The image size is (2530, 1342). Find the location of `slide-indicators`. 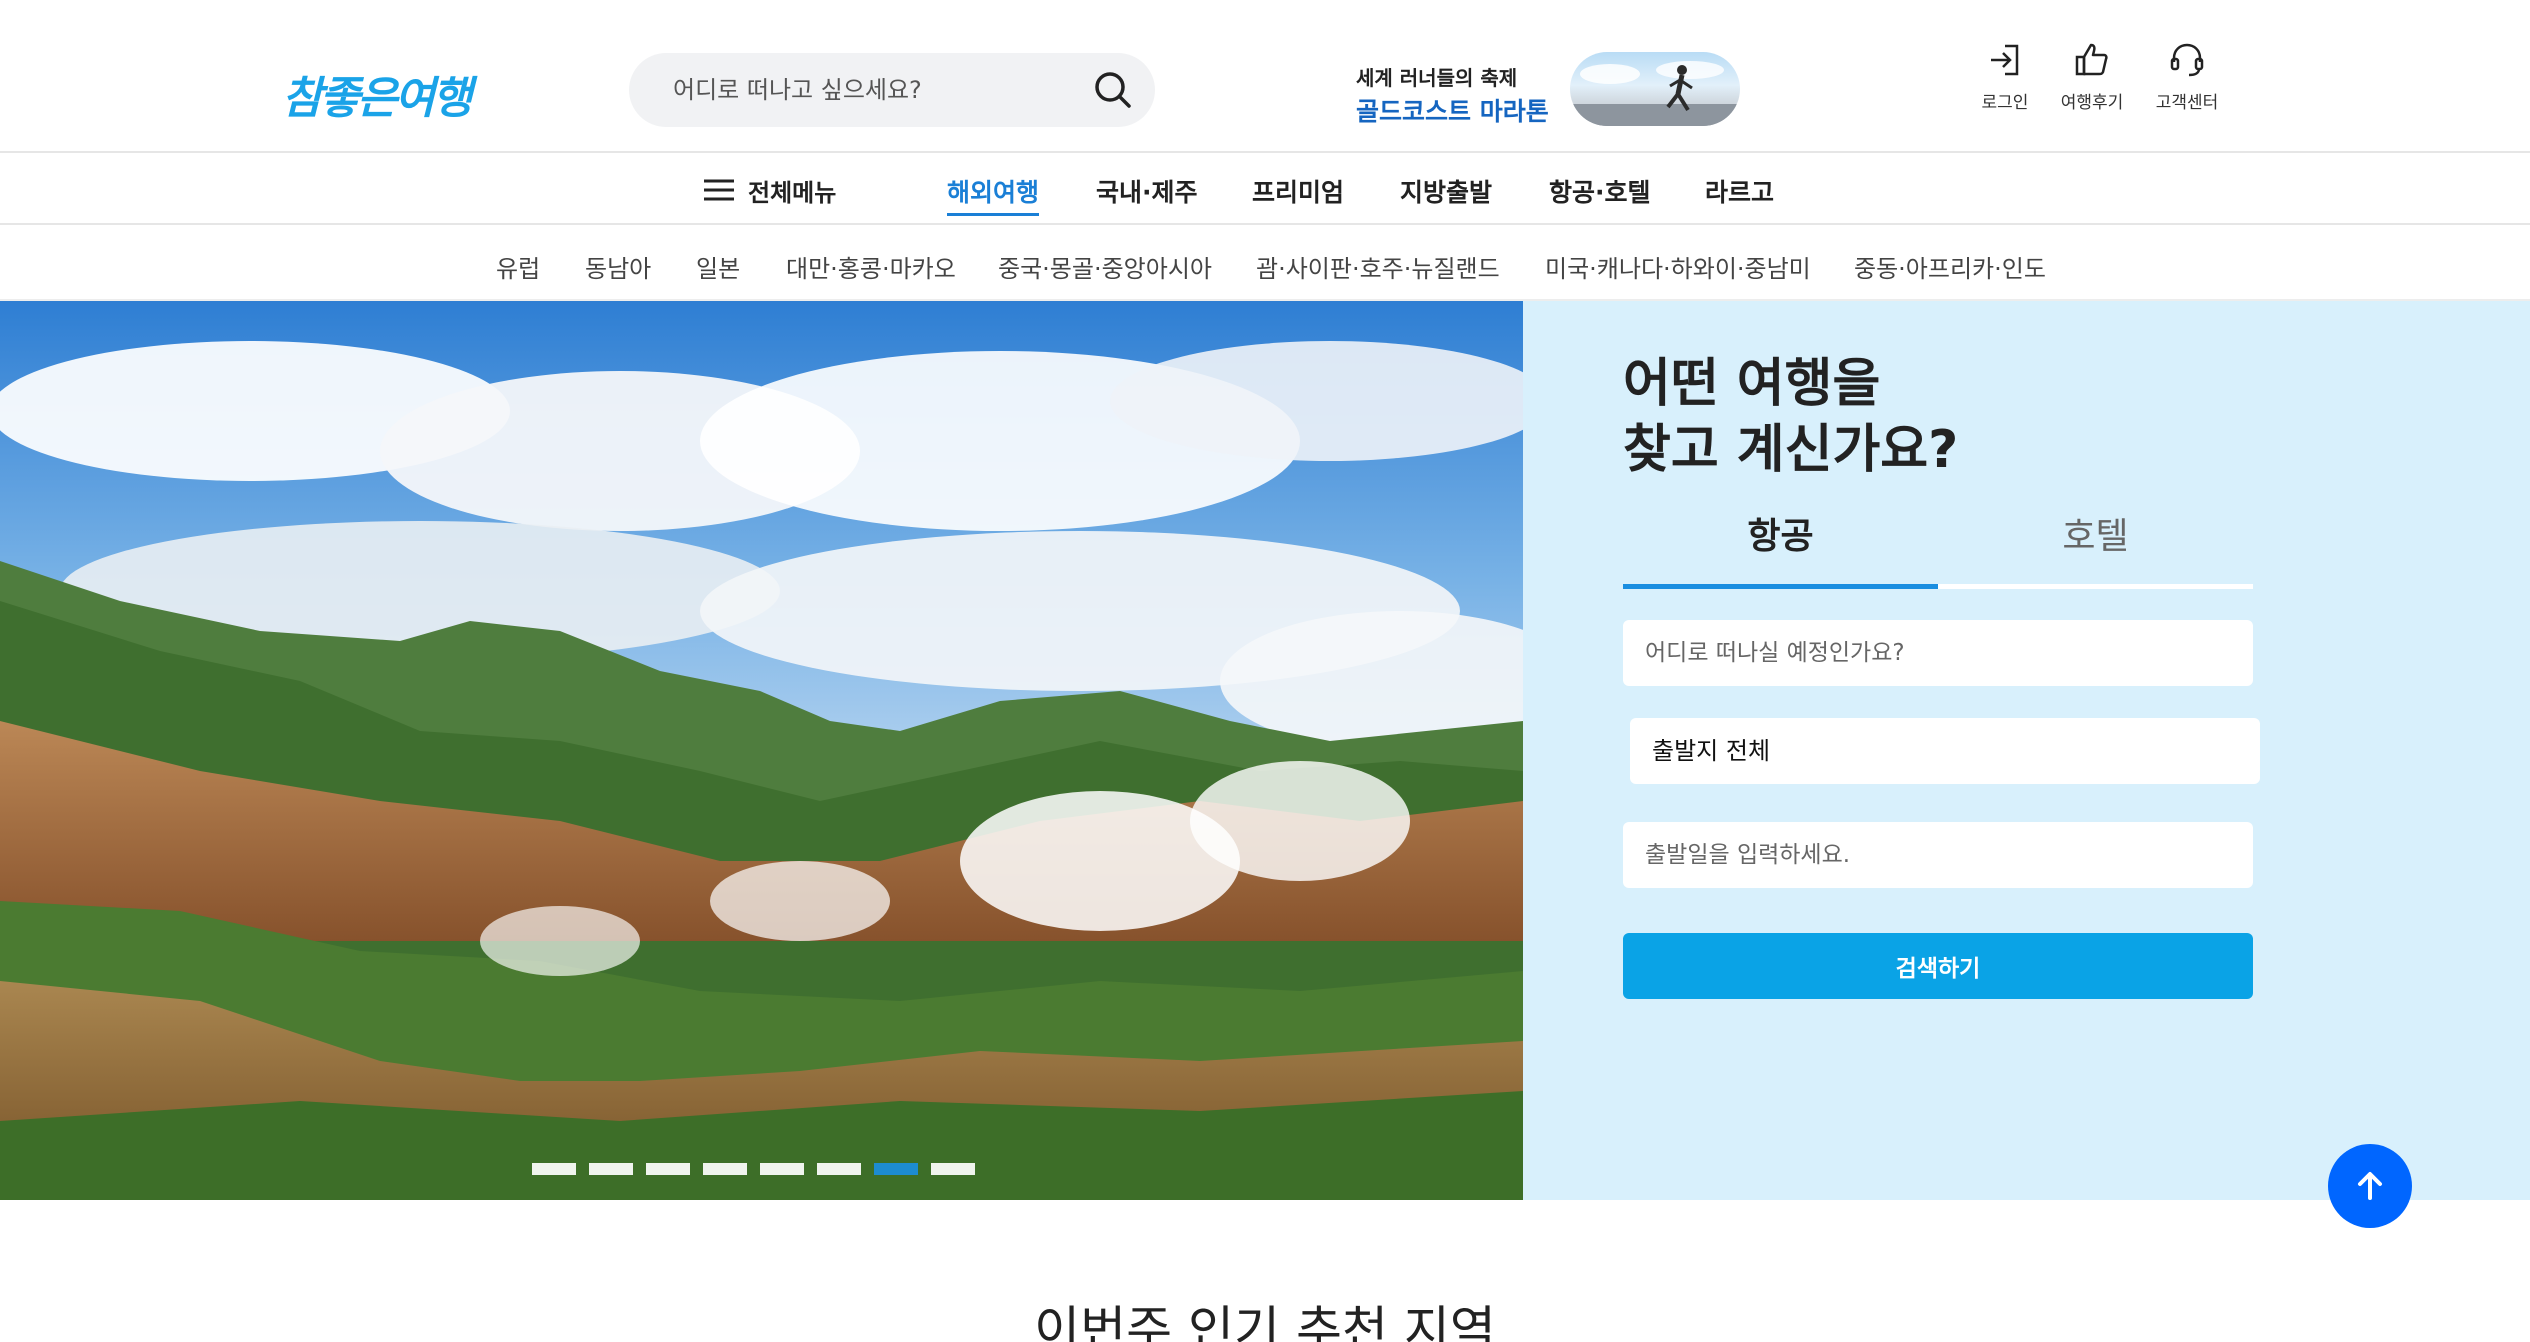

slide-indicators is located at coordinates (753, 1170).